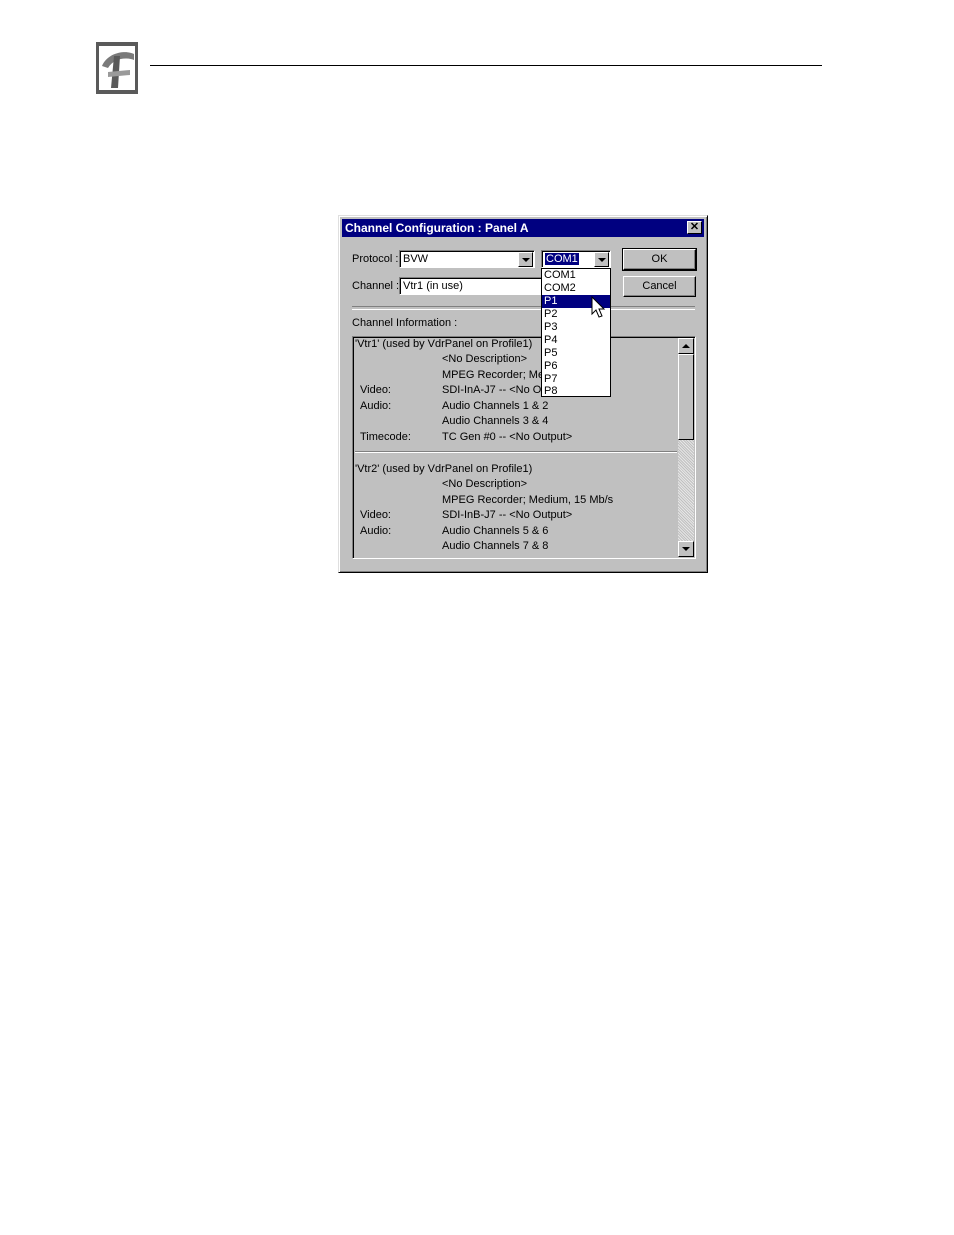  What do you see at coordinates (576, 340) in the screenshot?
I see `port-option: P4` at bounding box center [576, 340].